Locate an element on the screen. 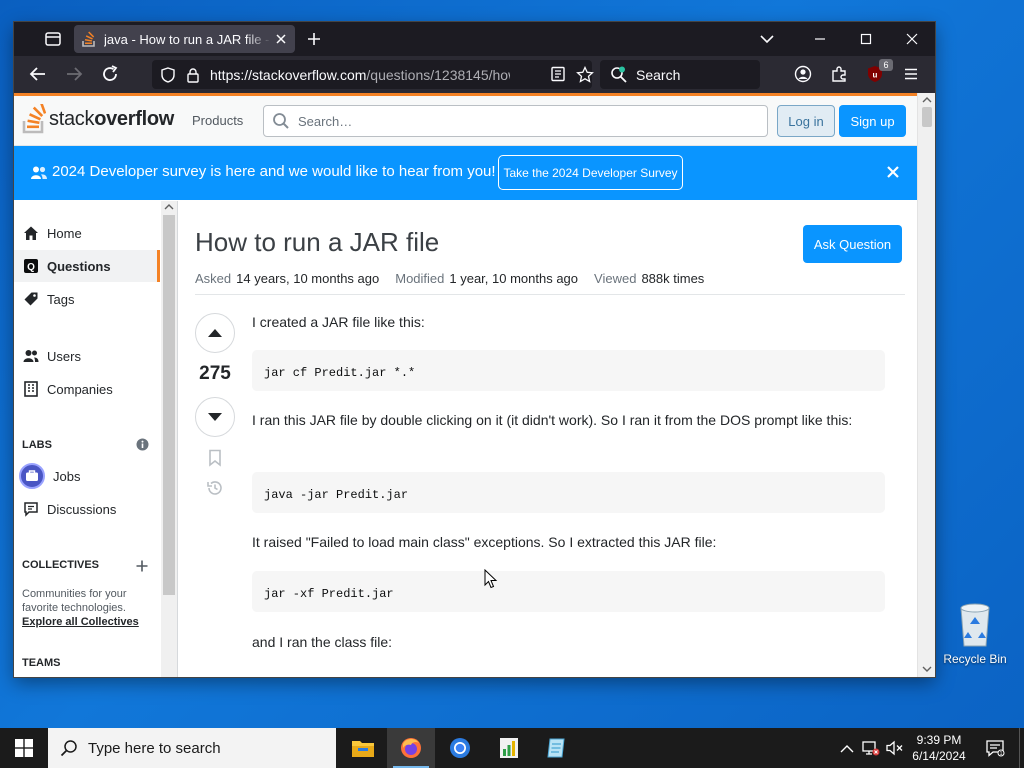 This screenshot has width=1024, height=768. sidebar-item-companies: Companies is located at coordinates (87, 389).